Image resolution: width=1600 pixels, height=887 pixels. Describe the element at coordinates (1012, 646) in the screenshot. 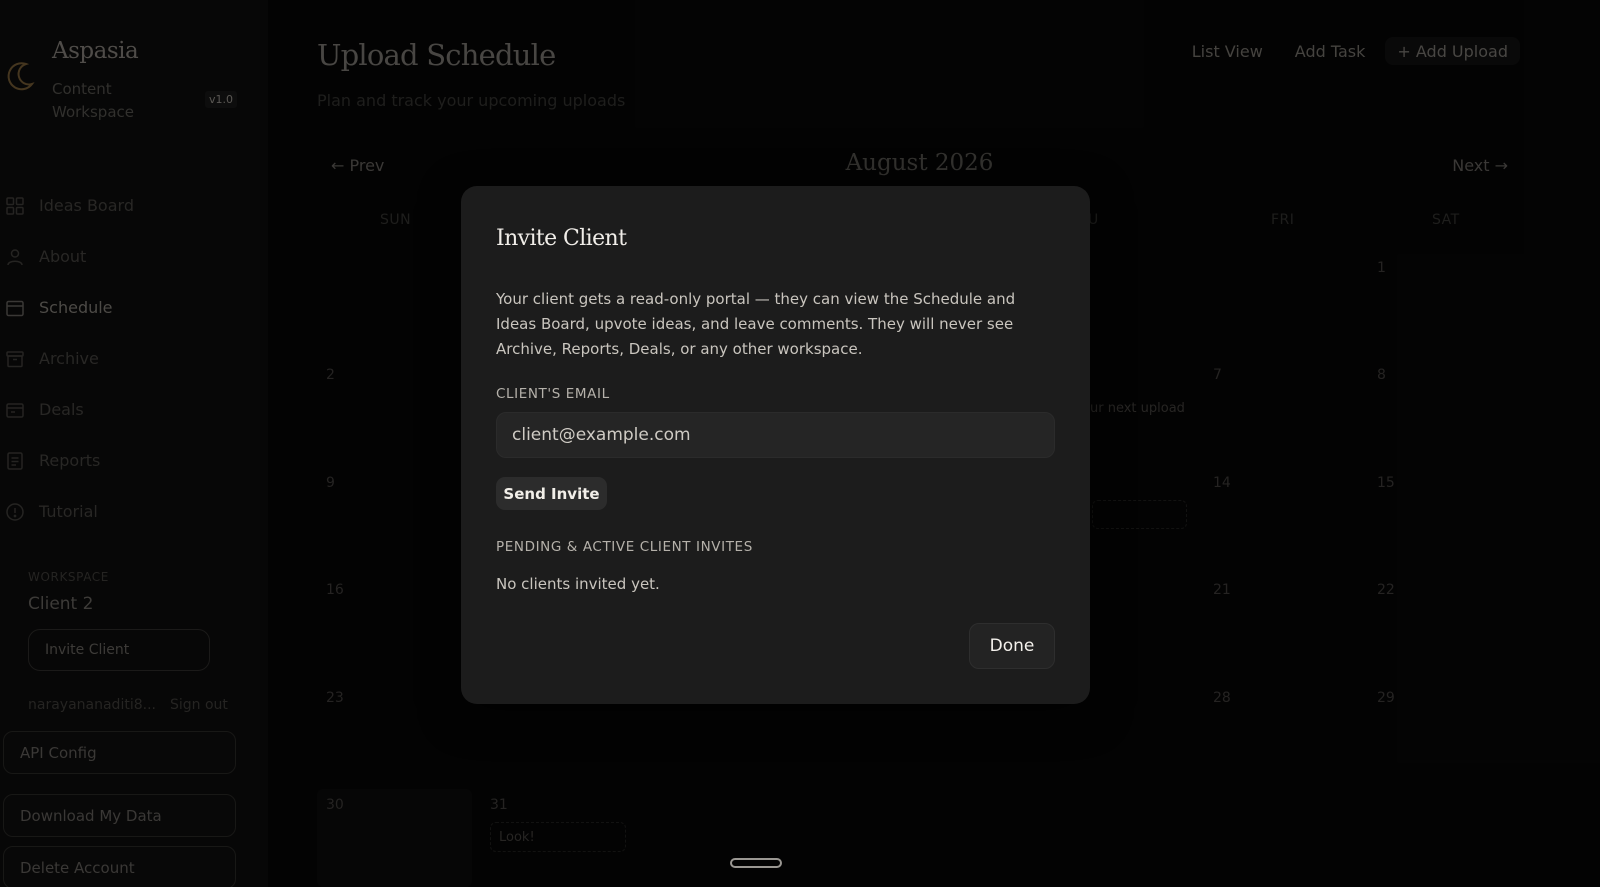

I see `done-button: Done` at that location.